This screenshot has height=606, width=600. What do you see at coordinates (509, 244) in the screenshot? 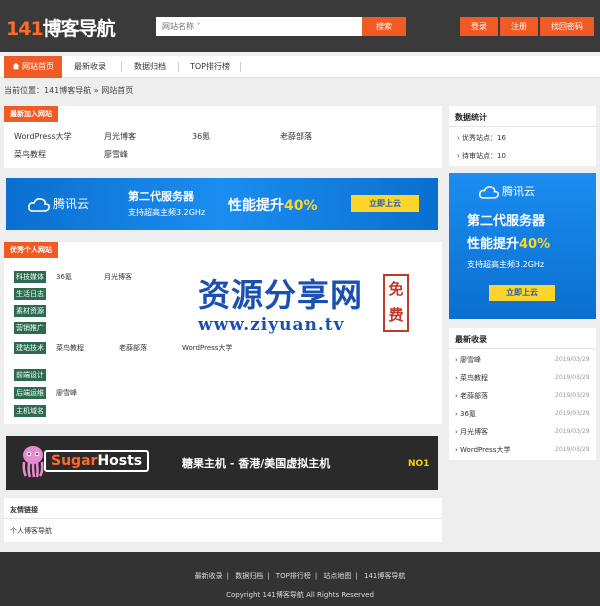
I see `banner-line2: 性能提升40%` at bounding box center [509, 244].